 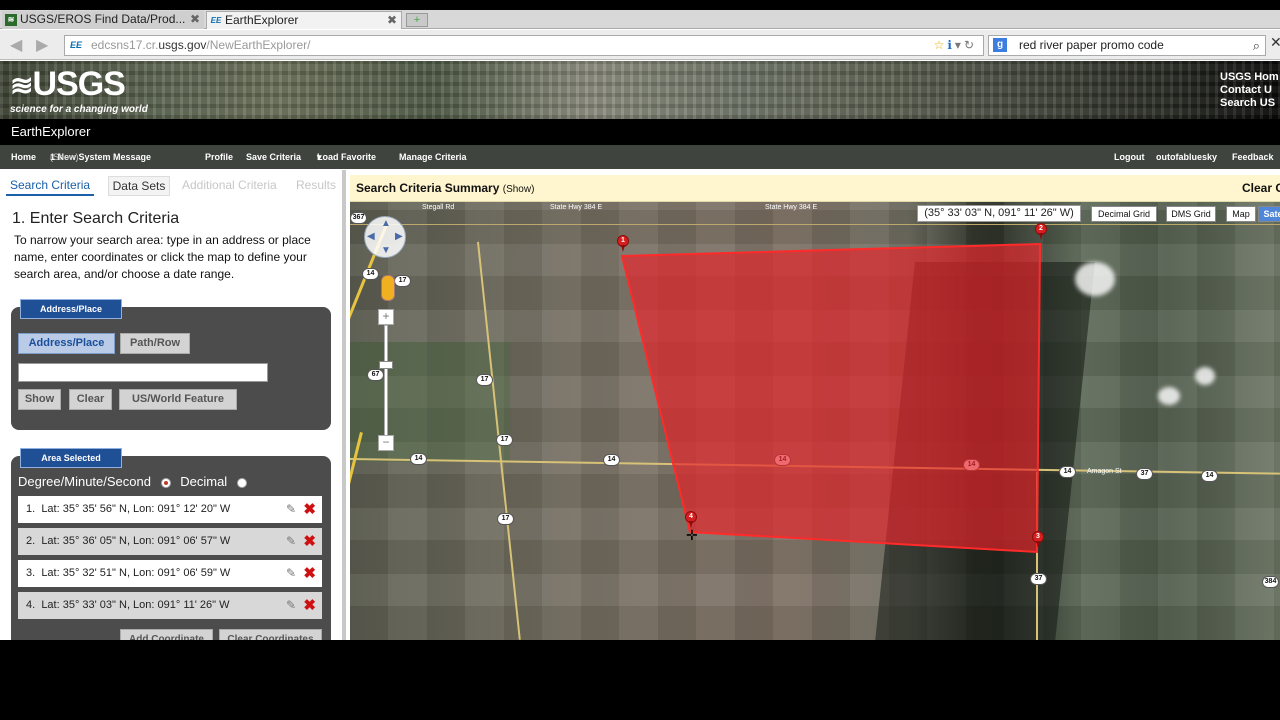 What do you see at coordinates (433, 157) in the screenshot?
I see `menu-manage-criteria: Manage Criteria` at bounding box center [433, 157].